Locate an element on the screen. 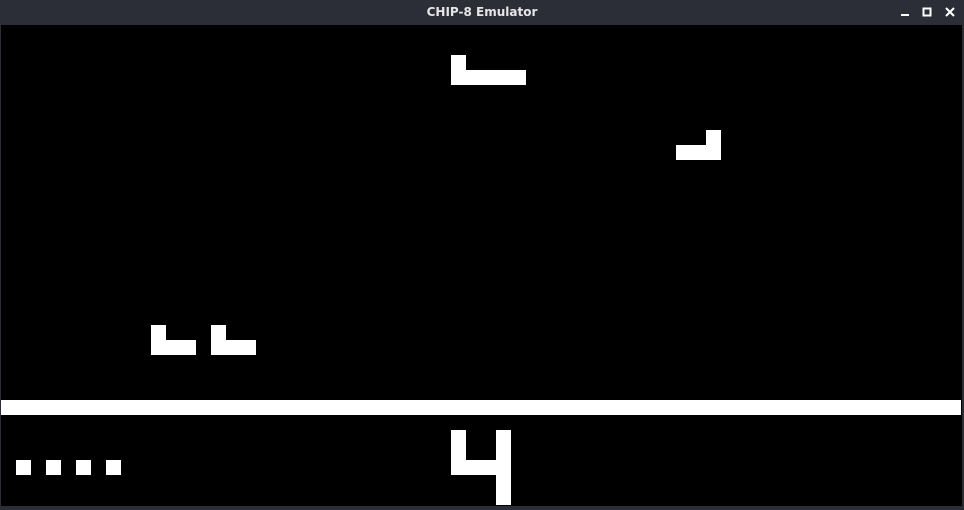 This screenshot has height=510, width=964. close-button is located at coordinates (950, 12).